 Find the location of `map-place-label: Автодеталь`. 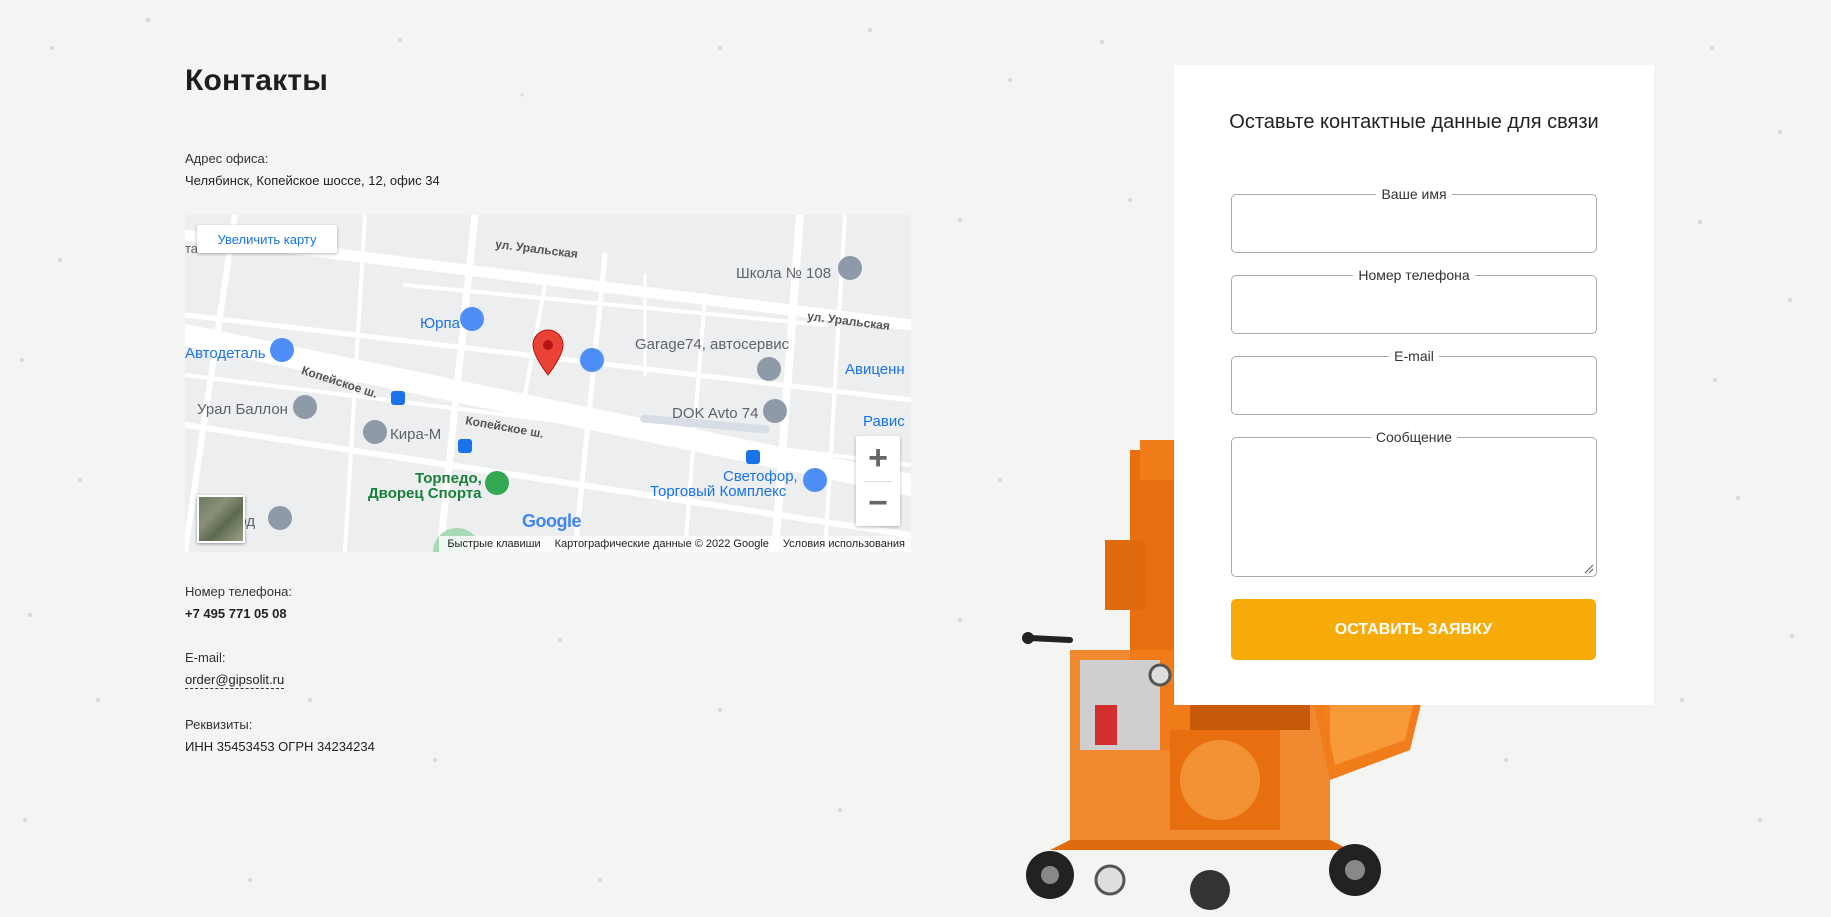

map-place-label: Автодеталь is located at coordinates (225, 353).